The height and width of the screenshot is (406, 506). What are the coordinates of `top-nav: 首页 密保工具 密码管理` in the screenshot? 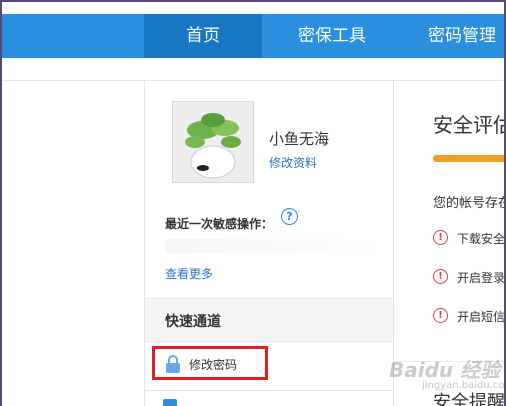 It's located at (253, 36).